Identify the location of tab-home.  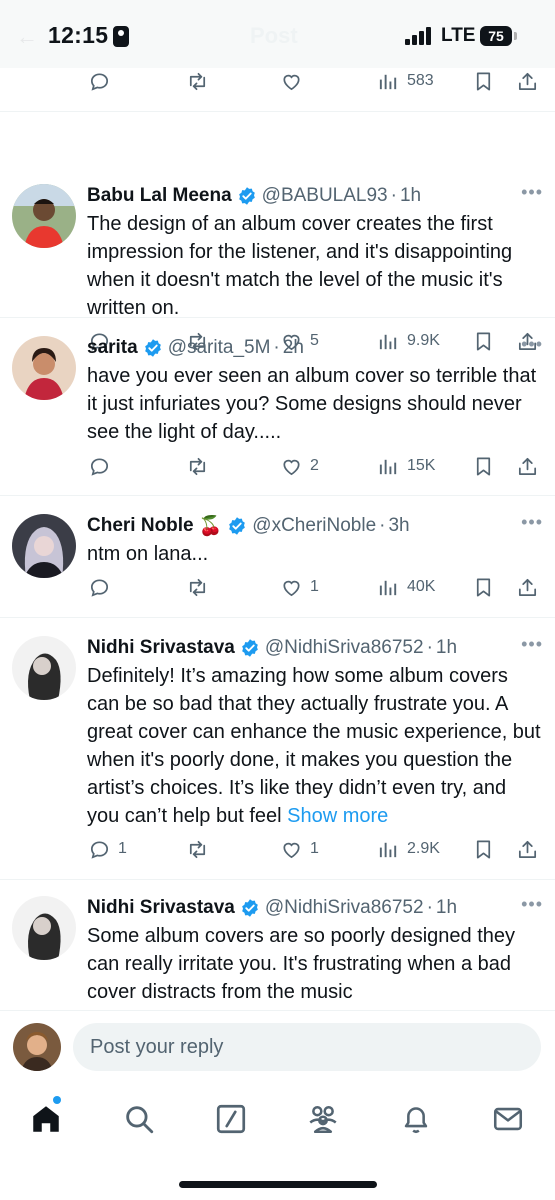
(46, 1116).